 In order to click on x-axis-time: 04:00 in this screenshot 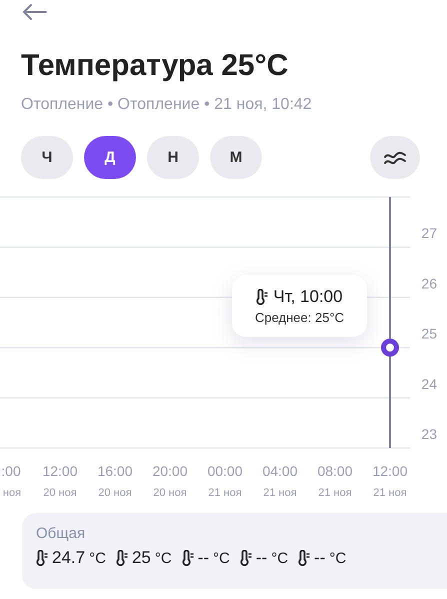, I will do `click(280, 471)`.